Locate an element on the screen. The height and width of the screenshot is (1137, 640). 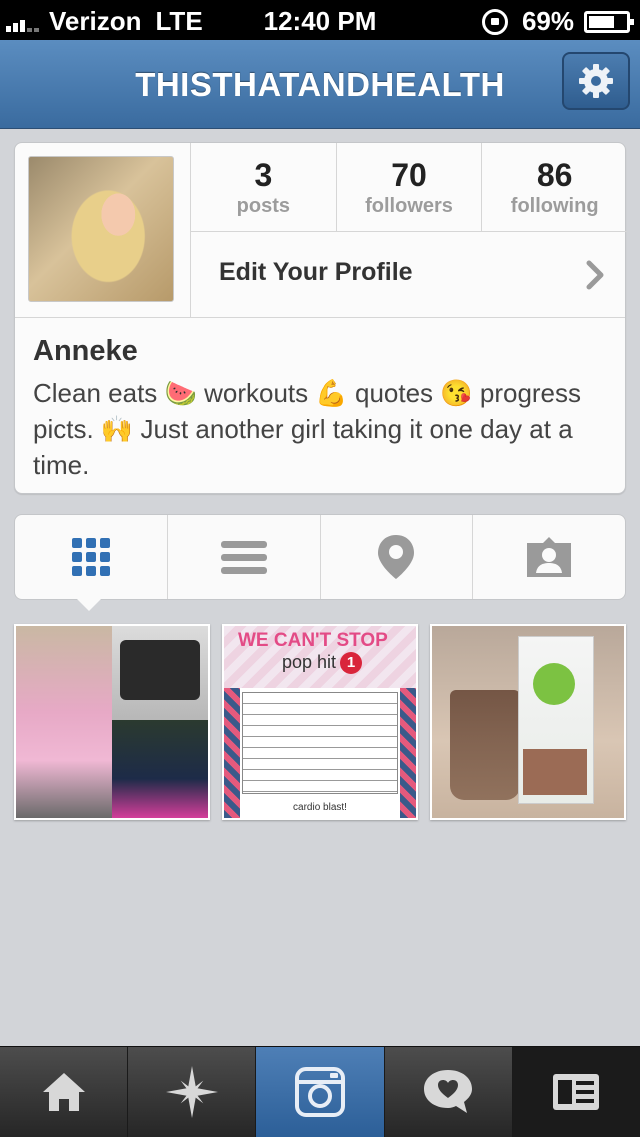
battery-percent: 69% is located at coordinates (547, 21).